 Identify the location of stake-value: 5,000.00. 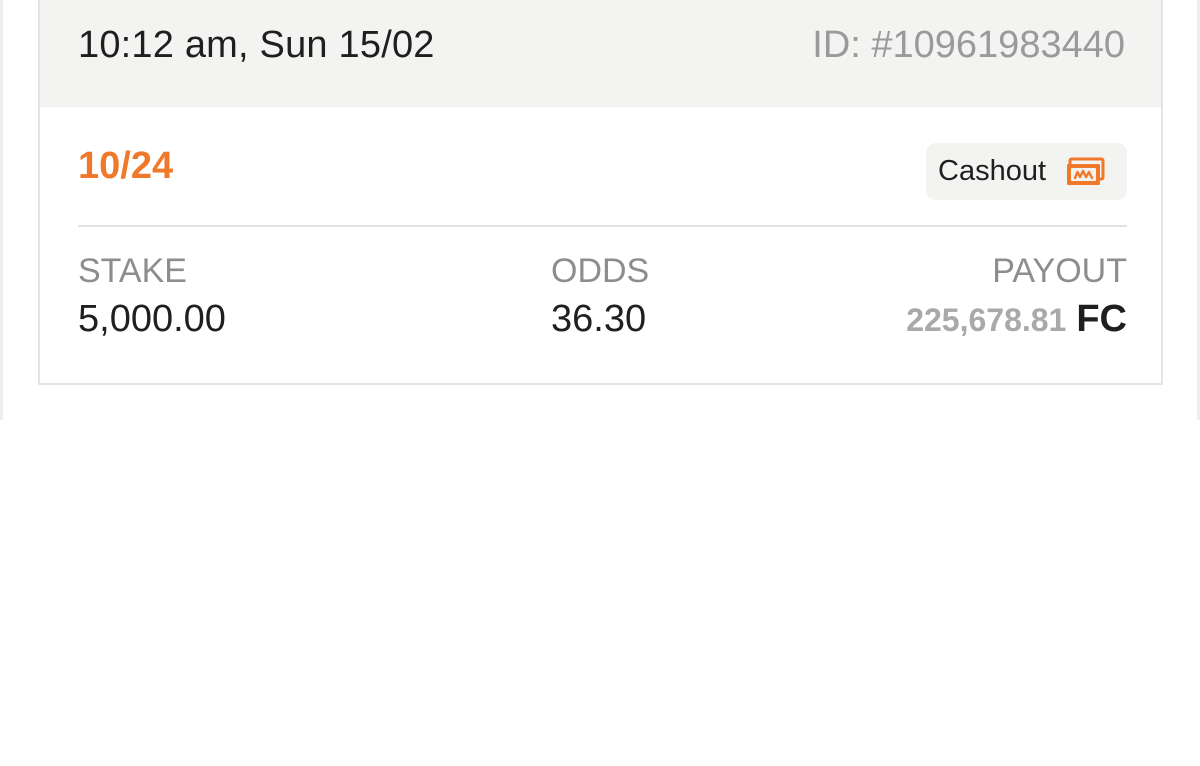
(152, 319).